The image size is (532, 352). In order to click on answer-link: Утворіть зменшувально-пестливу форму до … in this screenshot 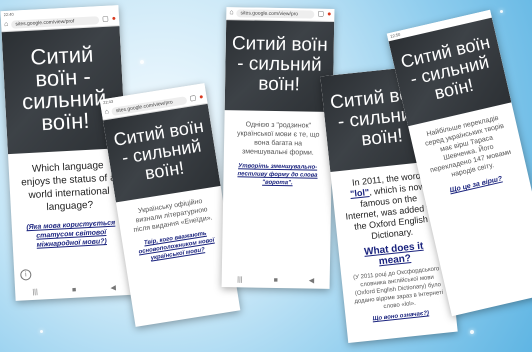, I will do `click(277, 175)`.